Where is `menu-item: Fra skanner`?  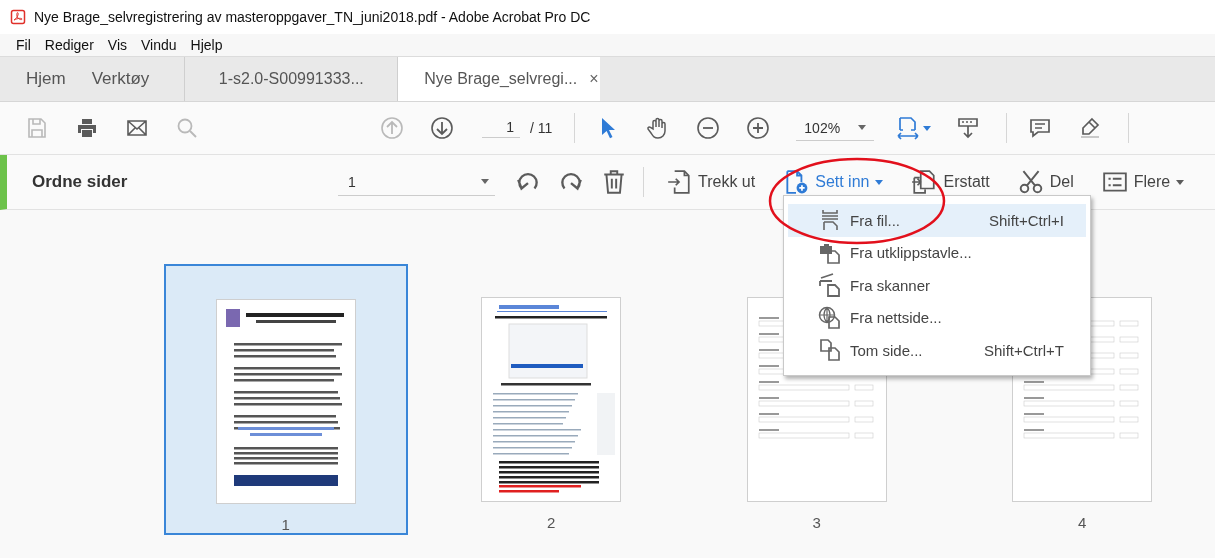
menu-item: Fra skanner is located at coordinates (937, 285).